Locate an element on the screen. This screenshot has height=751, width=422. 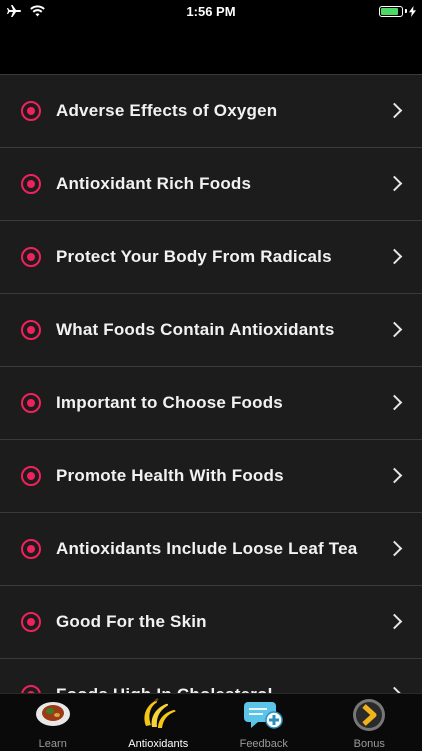
list-item-label: Antioxidant Rich Foods is located at coordinates (153, 184).